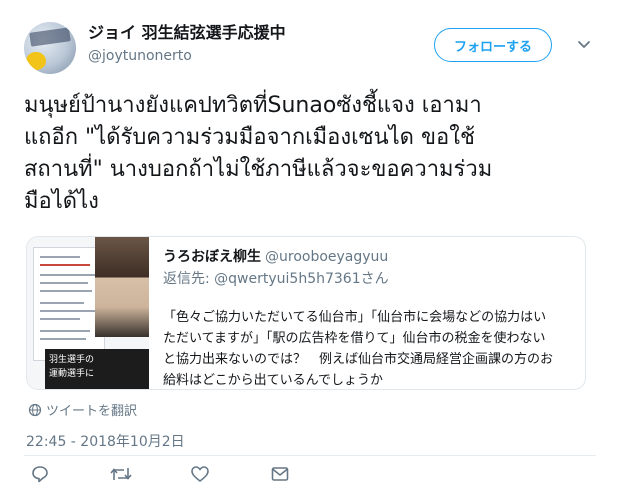 The image size is (619, 497). I want to click on quoted-author: うろおぼえ柳生 @urooboeyagyuu, so click(368, 257).